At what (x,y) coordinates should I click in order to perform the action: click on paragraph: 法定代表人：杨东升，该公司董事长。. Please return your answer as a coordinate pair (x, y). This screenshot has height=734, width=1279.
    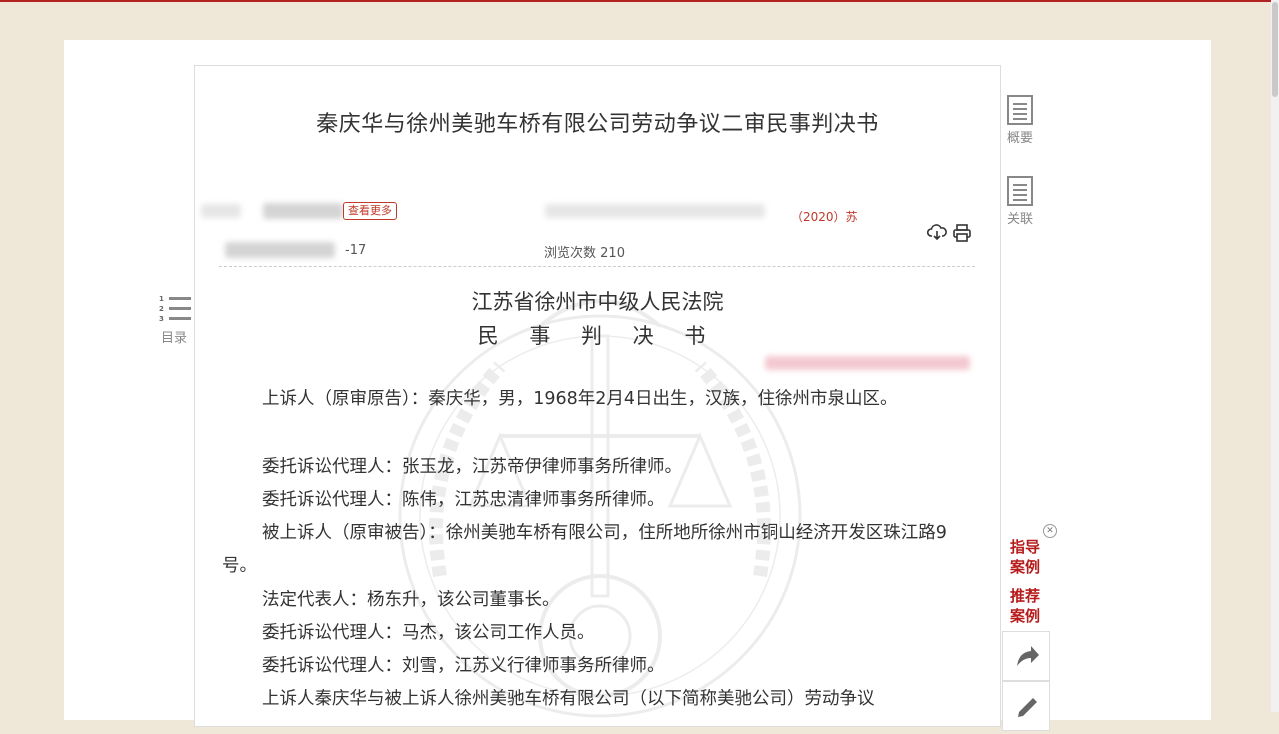
    Looking at the image, I should click on (411, 600).